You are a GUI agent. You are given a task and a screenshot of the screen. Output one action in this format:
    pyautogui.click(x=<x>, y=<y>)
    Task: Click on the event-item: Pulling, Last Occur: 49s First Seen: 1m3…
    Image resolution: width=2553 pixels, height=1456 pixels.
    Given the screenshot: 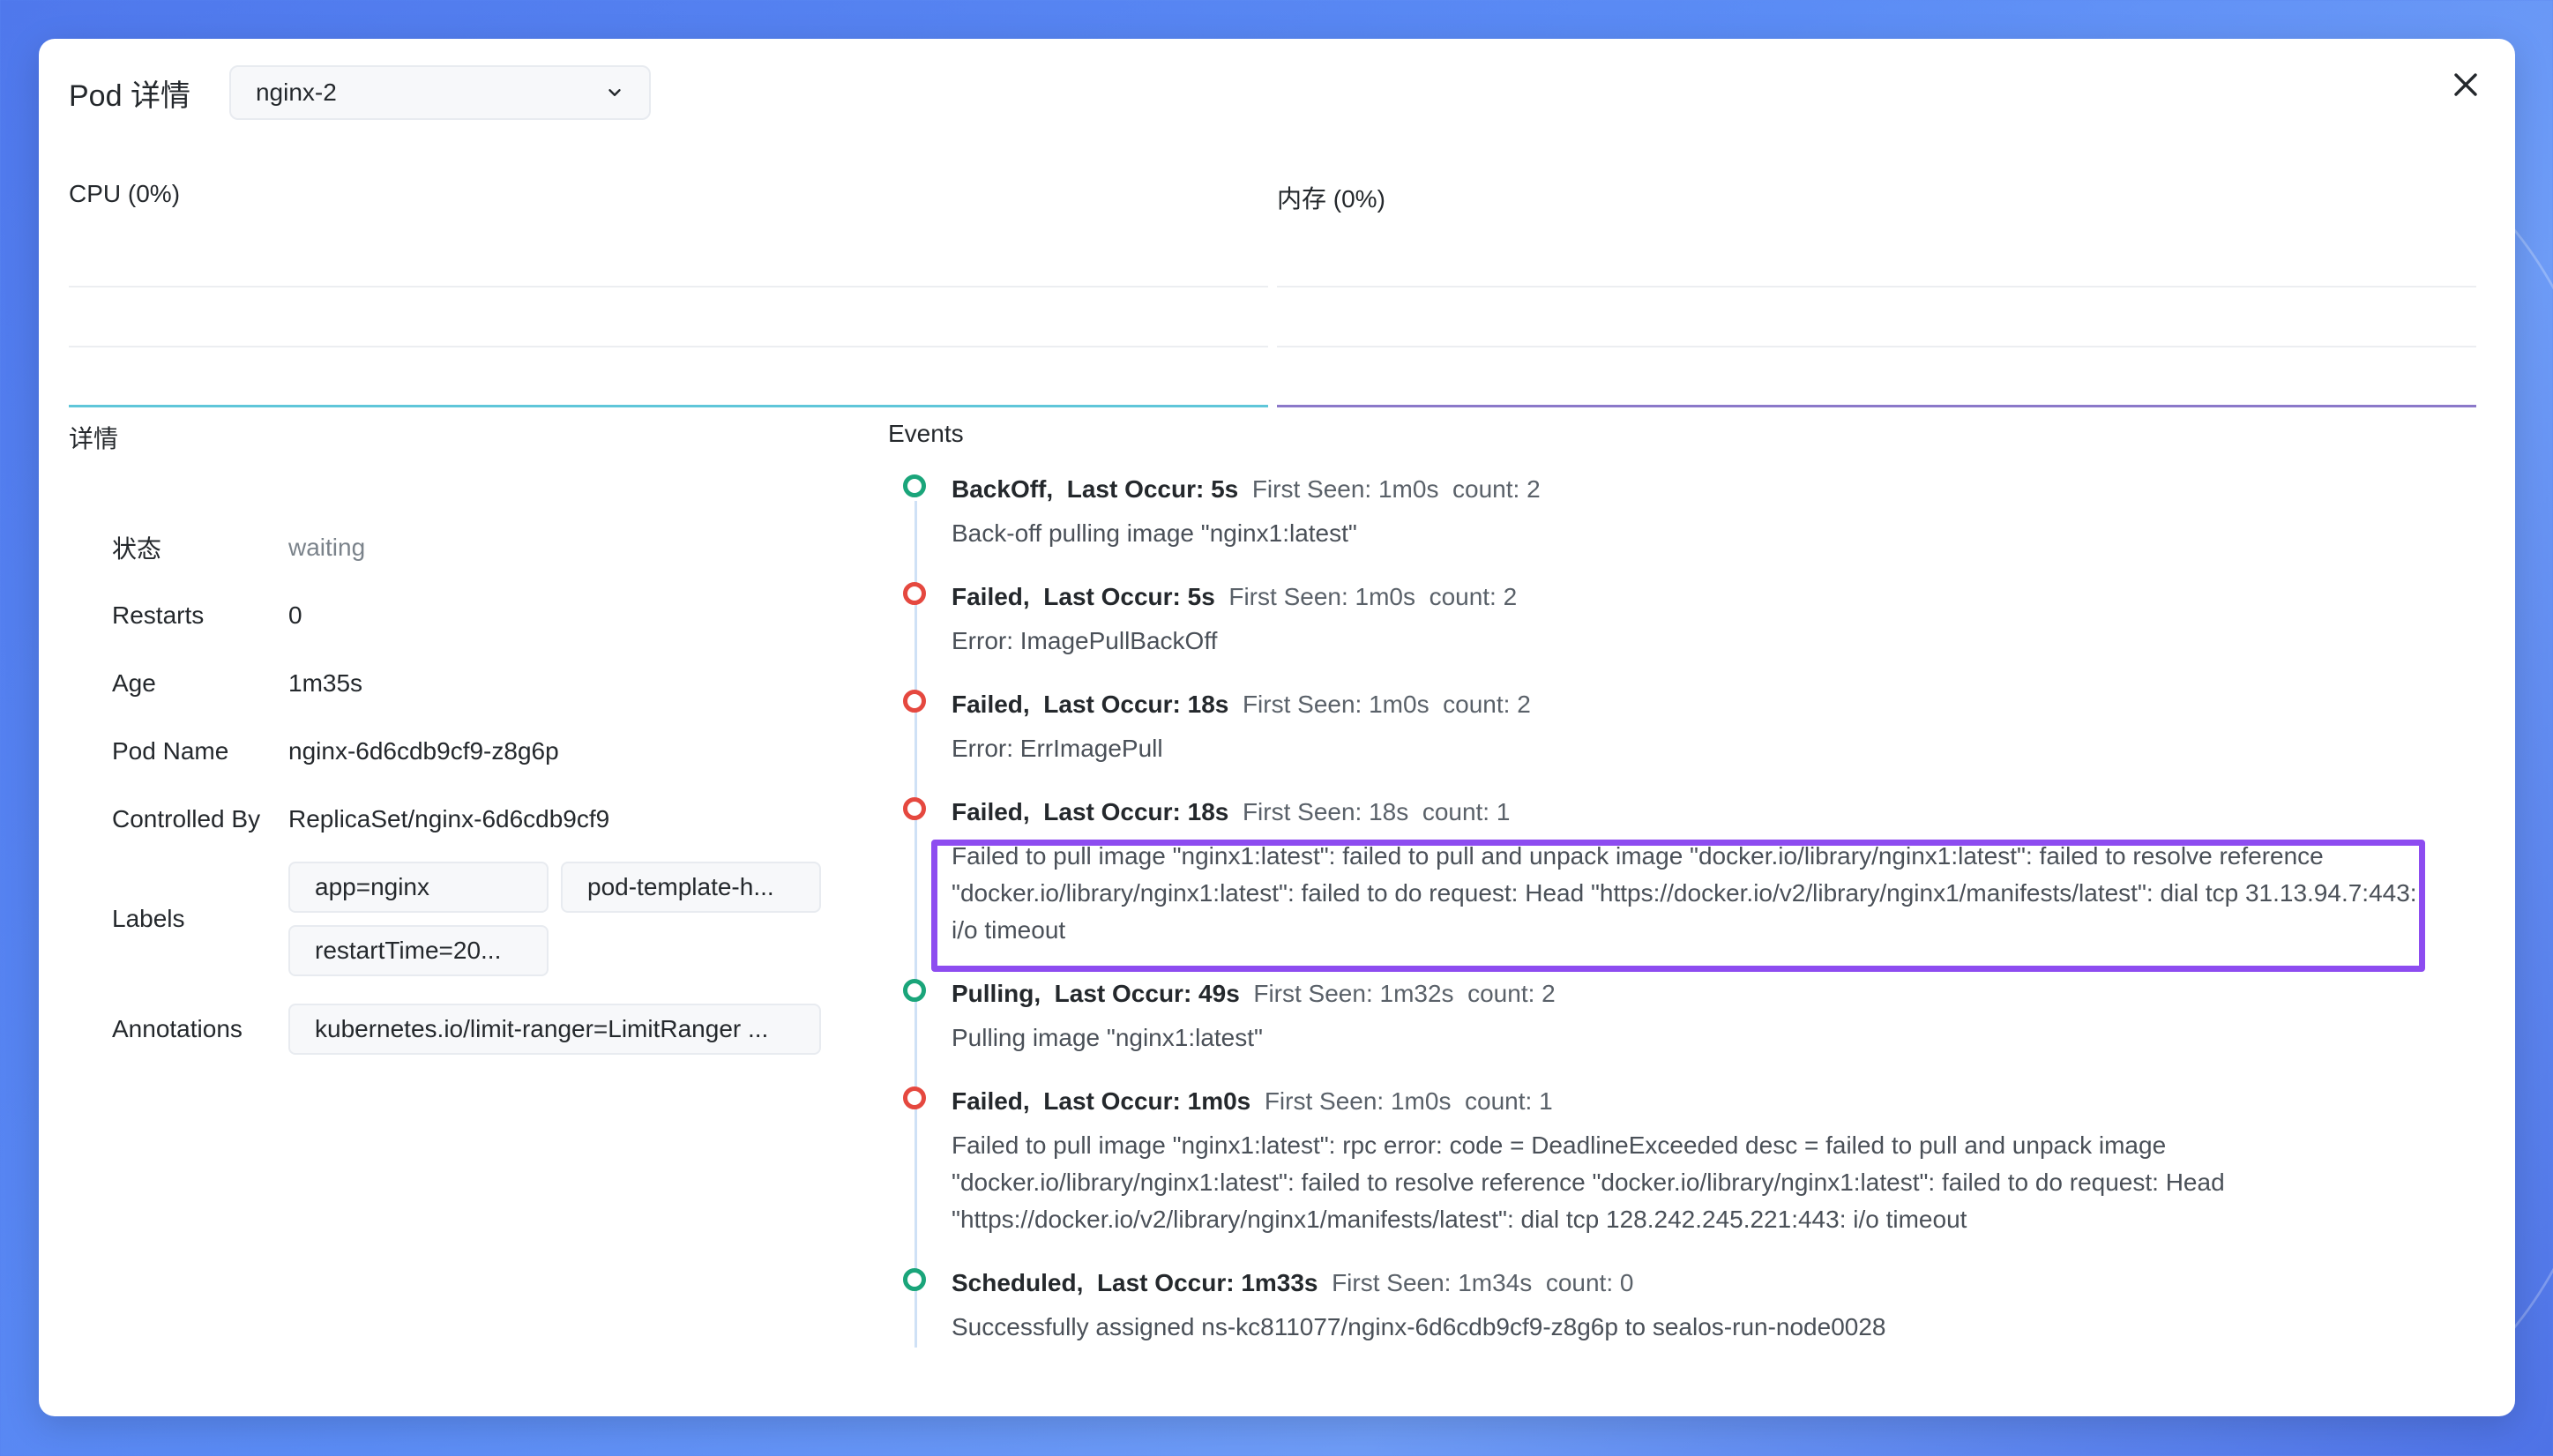 What is the action you would take?
    pyautogui.click(x=1664, y=1016)
    